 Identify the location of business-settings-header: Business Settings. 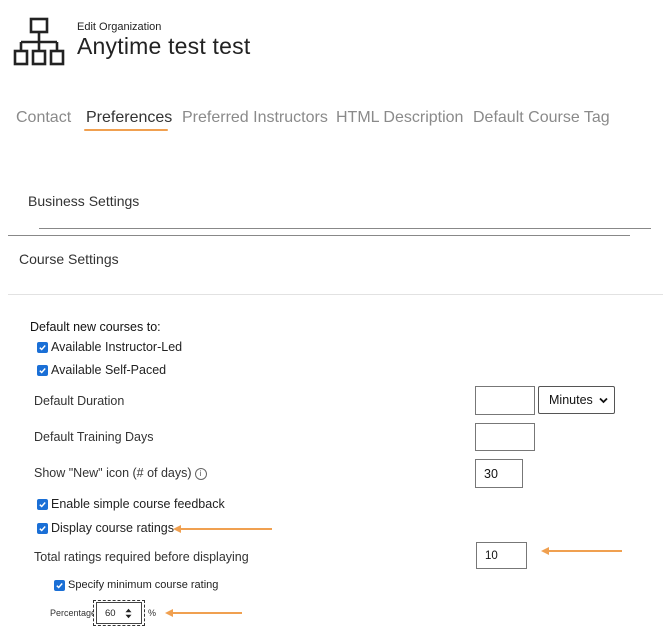
(83, 201).